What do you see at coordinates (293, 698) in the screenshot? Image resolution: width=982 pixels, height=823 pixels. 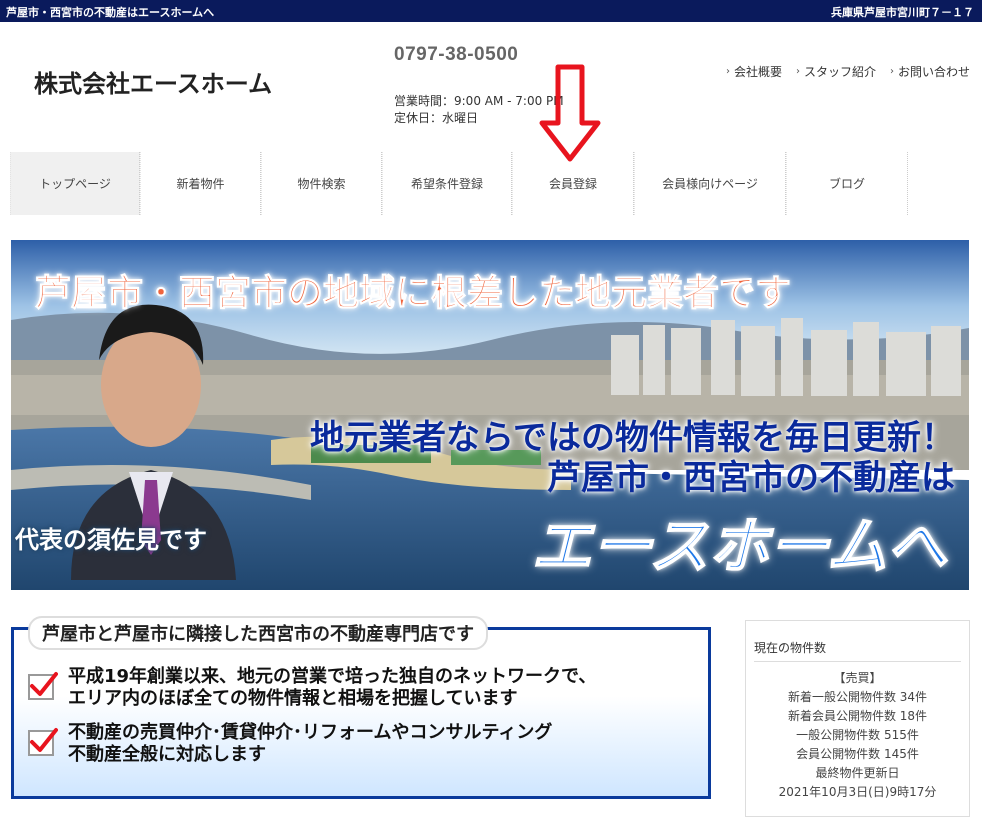 I see `intro-point-line: エリア内のほぼ全ての物件情報と相場を把握しています` at bounding box center [293, 698].